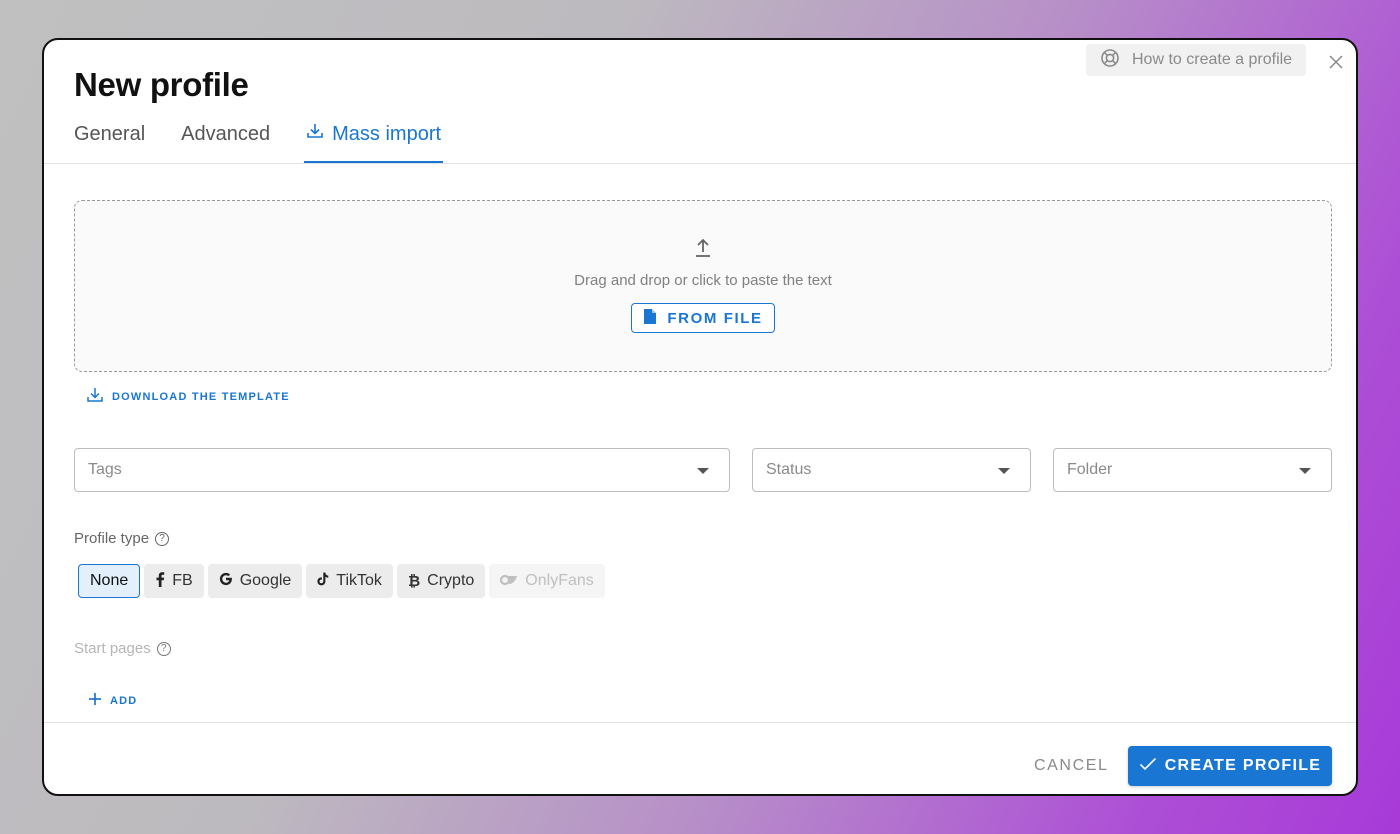 The image size is (1400, 834). I want to click on onlyfans-icon, so click(509, 581).